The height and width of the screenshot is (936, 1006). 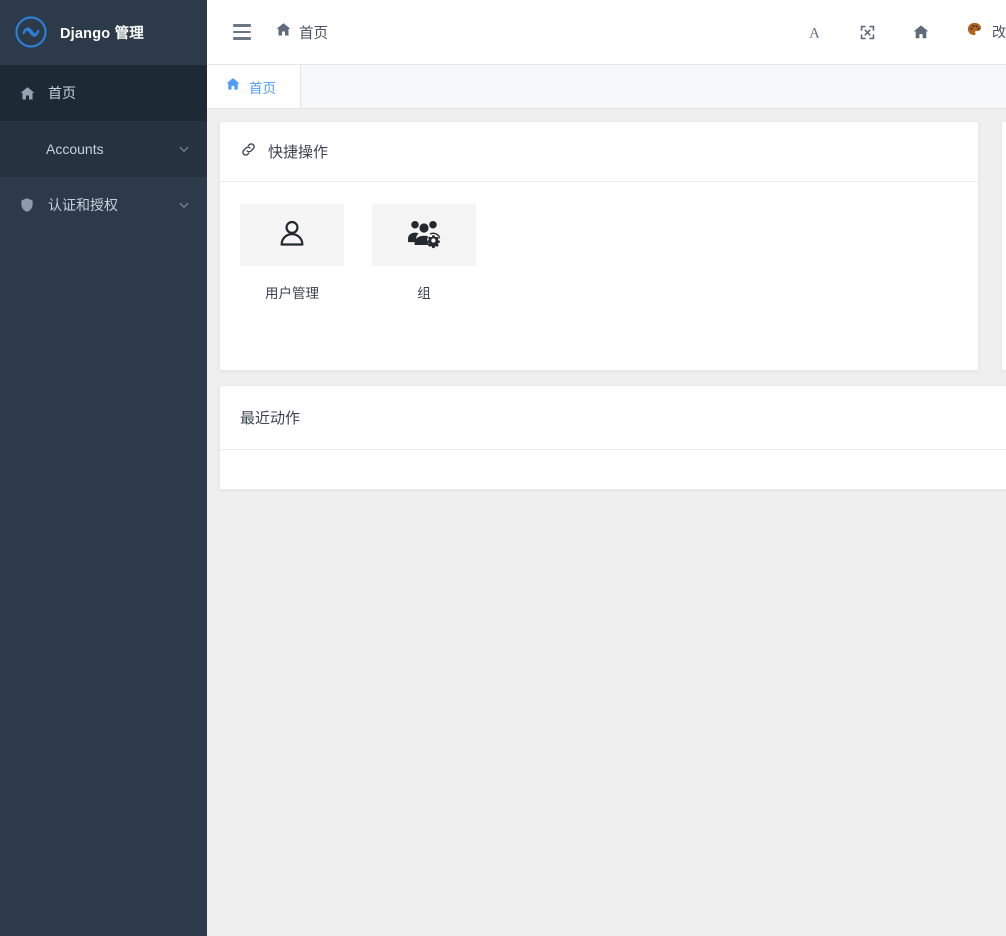 I want to click on sidebar-item-accounts-label: Accounts, so click(x=75, y=149).